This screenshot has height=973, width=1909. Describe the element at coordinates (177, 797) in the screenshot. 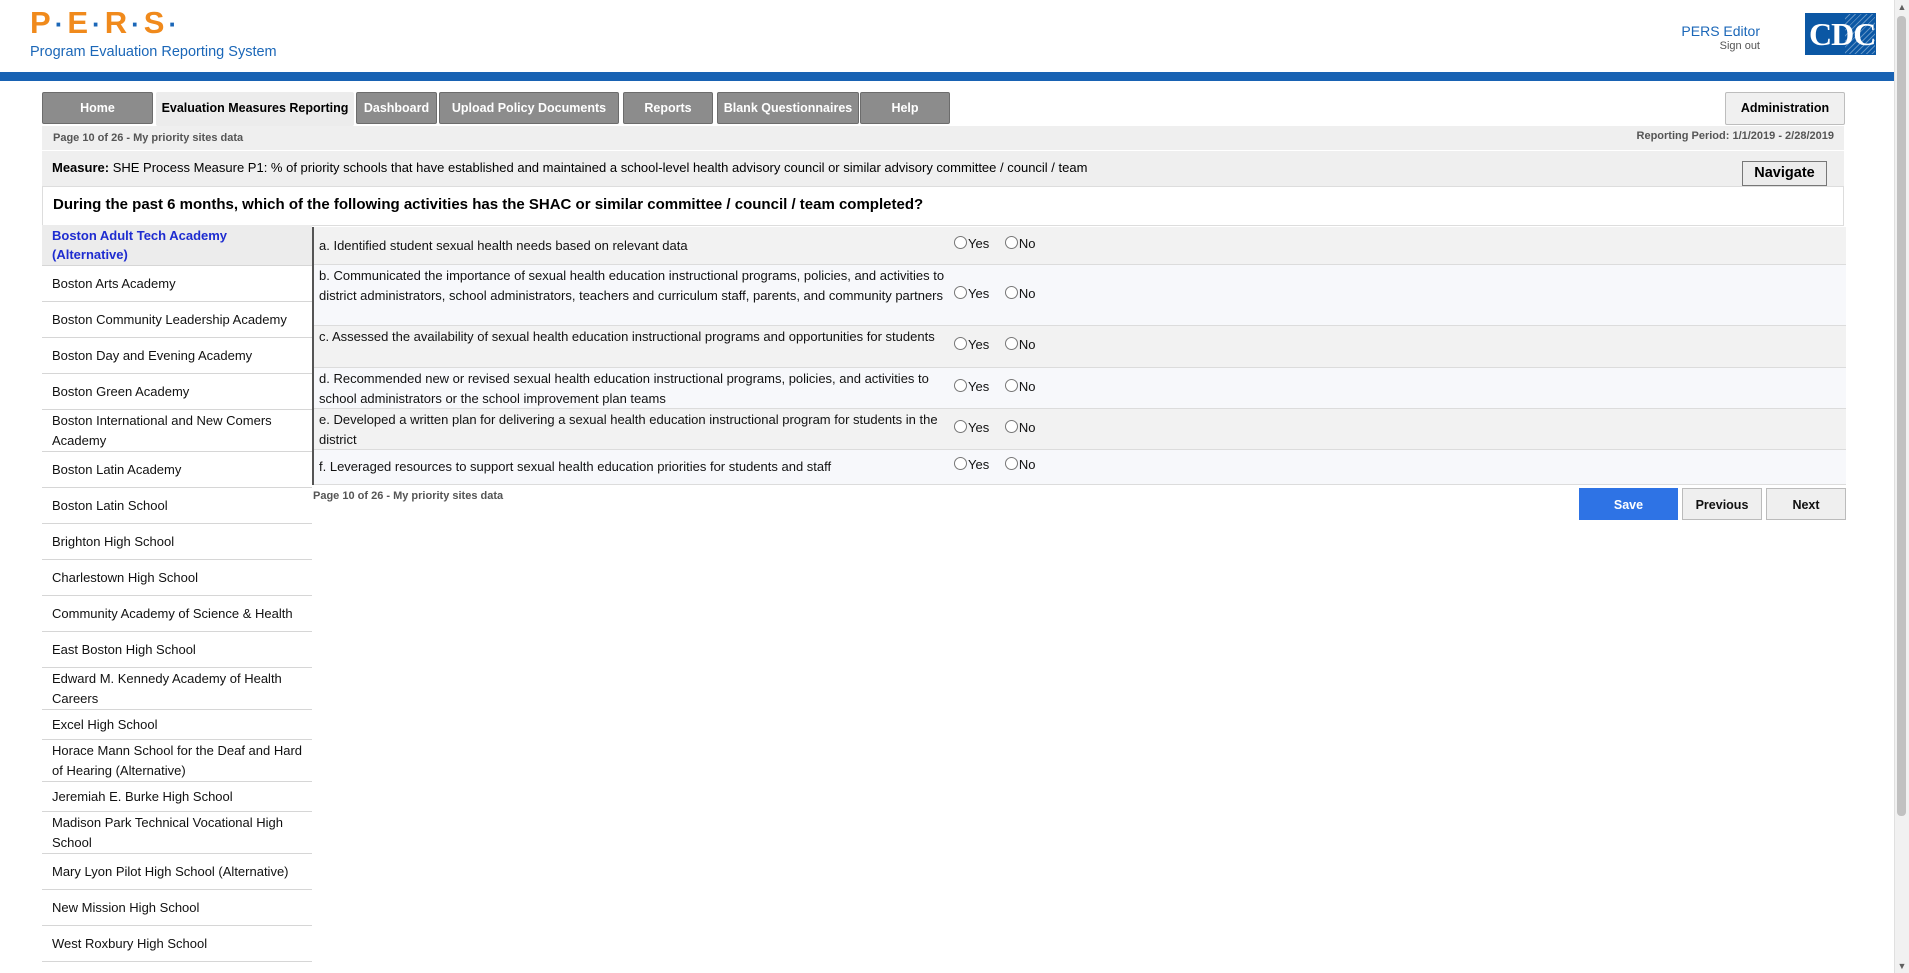

I see `school-list-item: Jeremiah E. Burke High School` at that location.